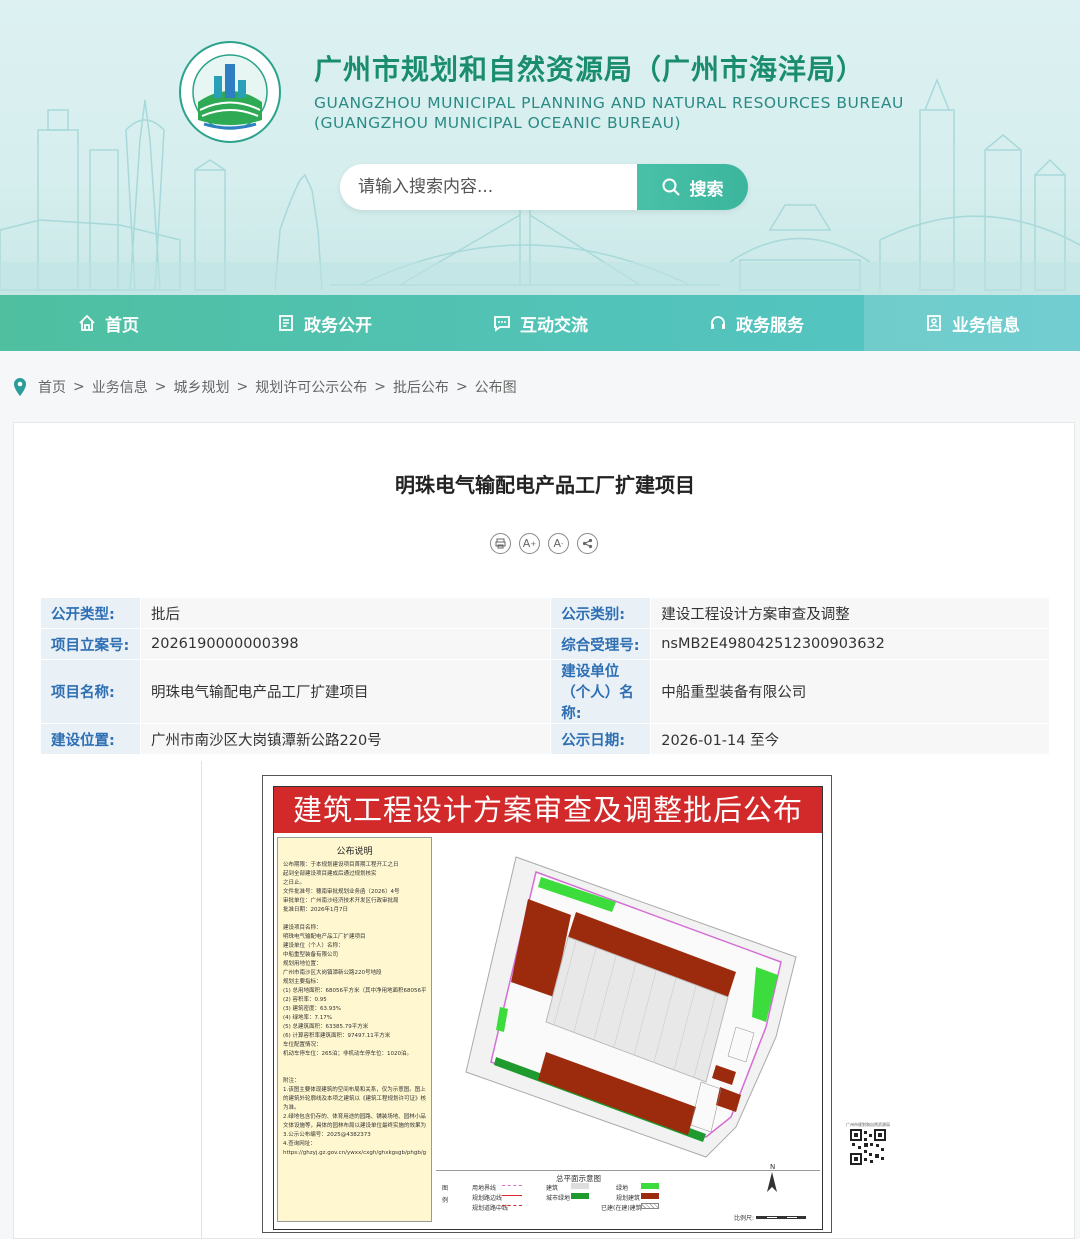  What do you see at coordinates (326, 1027) in the screenshot?
I see `notice-line: (5) 总建筑面积：63385.79平方米` at bounding box center [326, 1027].